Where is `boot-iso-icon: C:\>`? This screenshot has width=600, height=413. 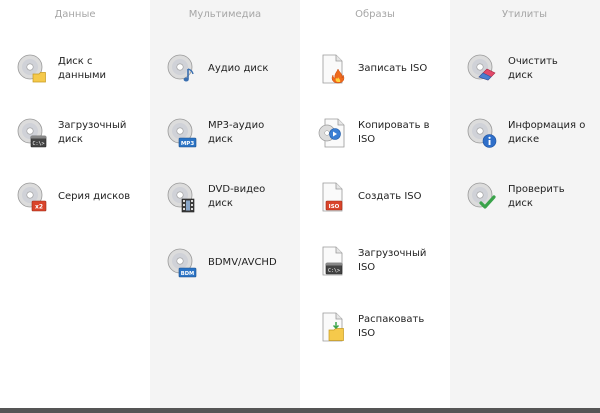
boot-iso-icon: C:\> is located at coordinates (332, 261).